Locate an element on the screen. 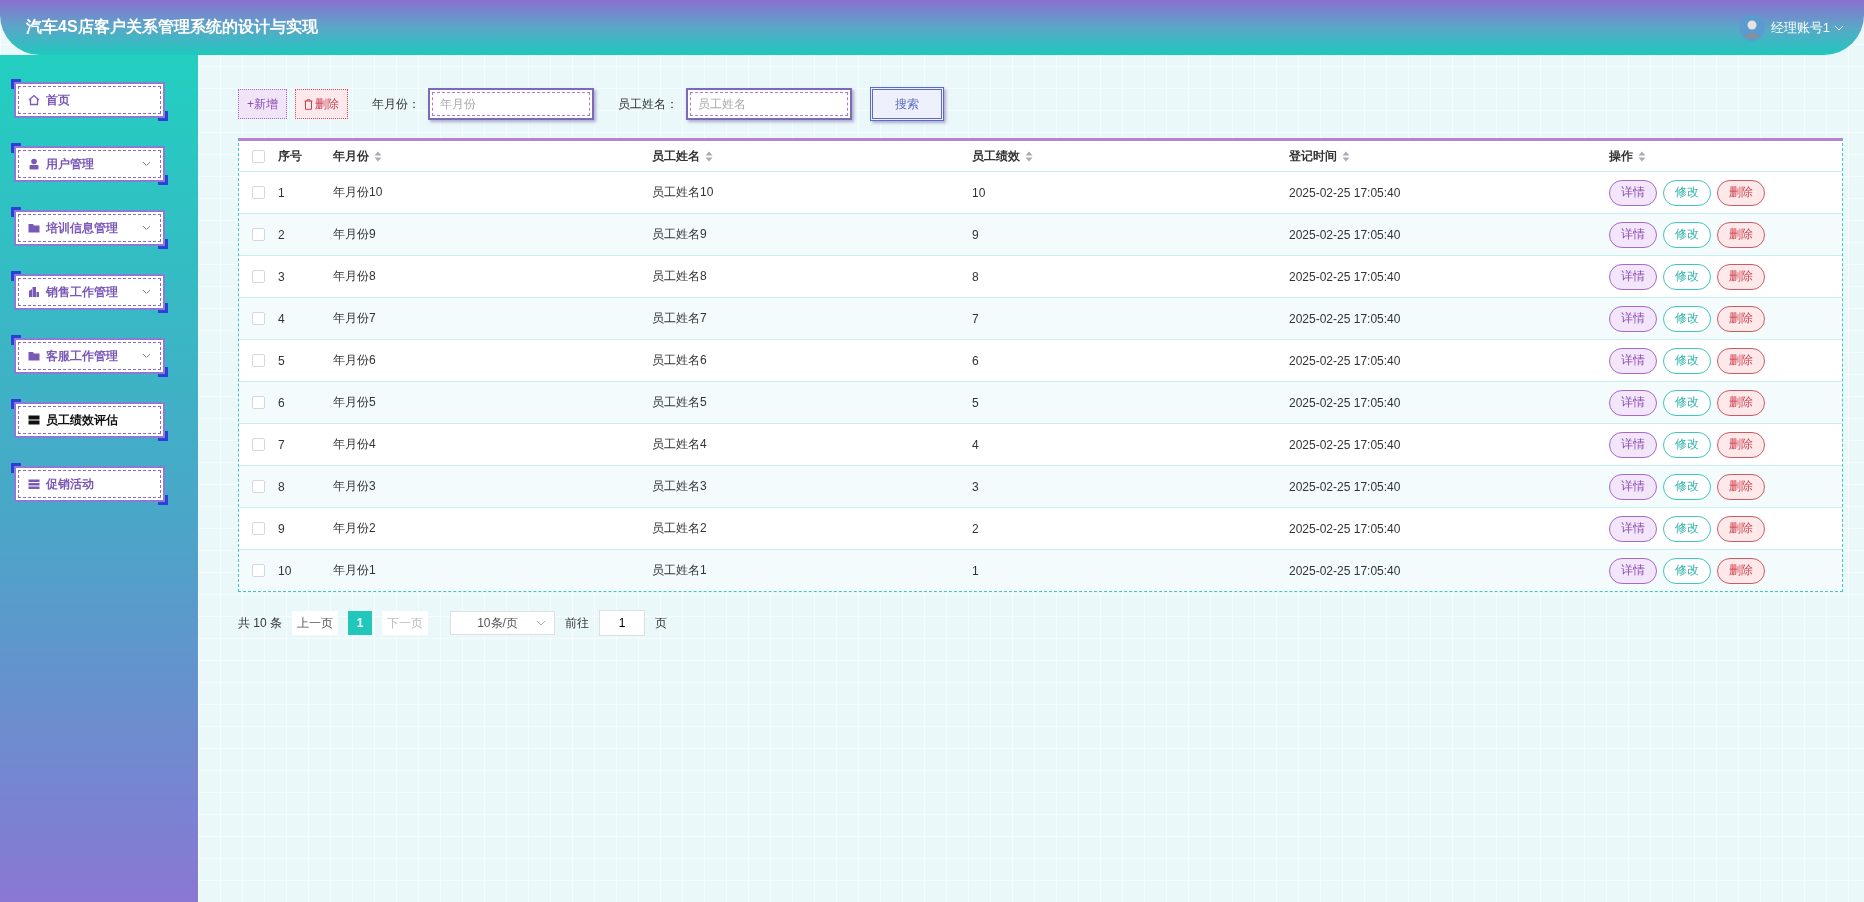 The width and height of the screenshot is (1864, 902). sidebar-item: 销售工作管理 is located at coordinates (89, 292).